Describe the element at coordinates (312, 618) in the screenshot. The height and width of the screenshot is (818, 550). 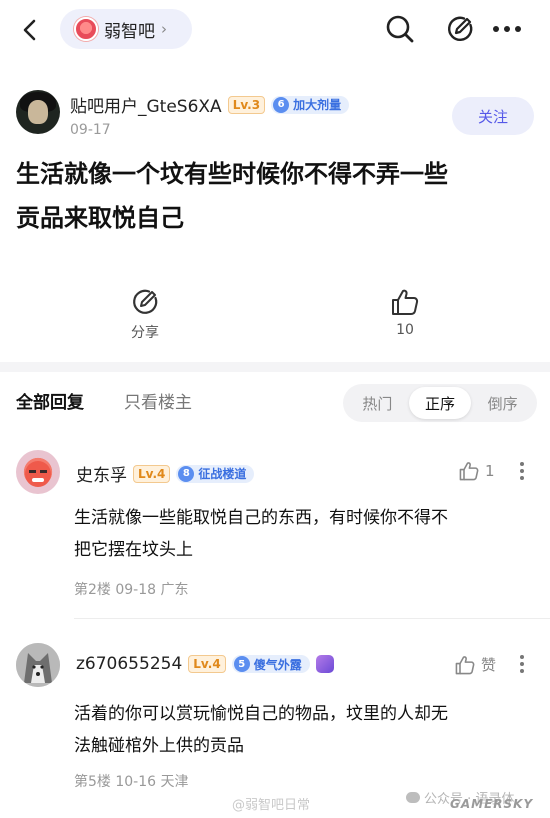
I see `comment-divider` at that location.